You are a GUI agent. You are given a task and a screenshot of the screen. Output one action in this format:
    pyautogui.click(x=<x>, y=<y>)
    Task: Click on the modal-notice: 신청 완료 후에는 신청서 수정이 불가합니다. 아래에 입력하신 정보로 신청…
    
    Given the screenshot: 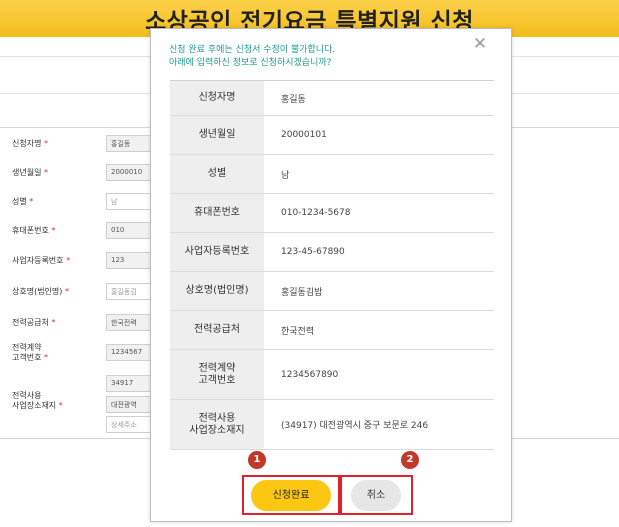 What is the action you would take?
    pyautogui.click(x=314, y=57)
    